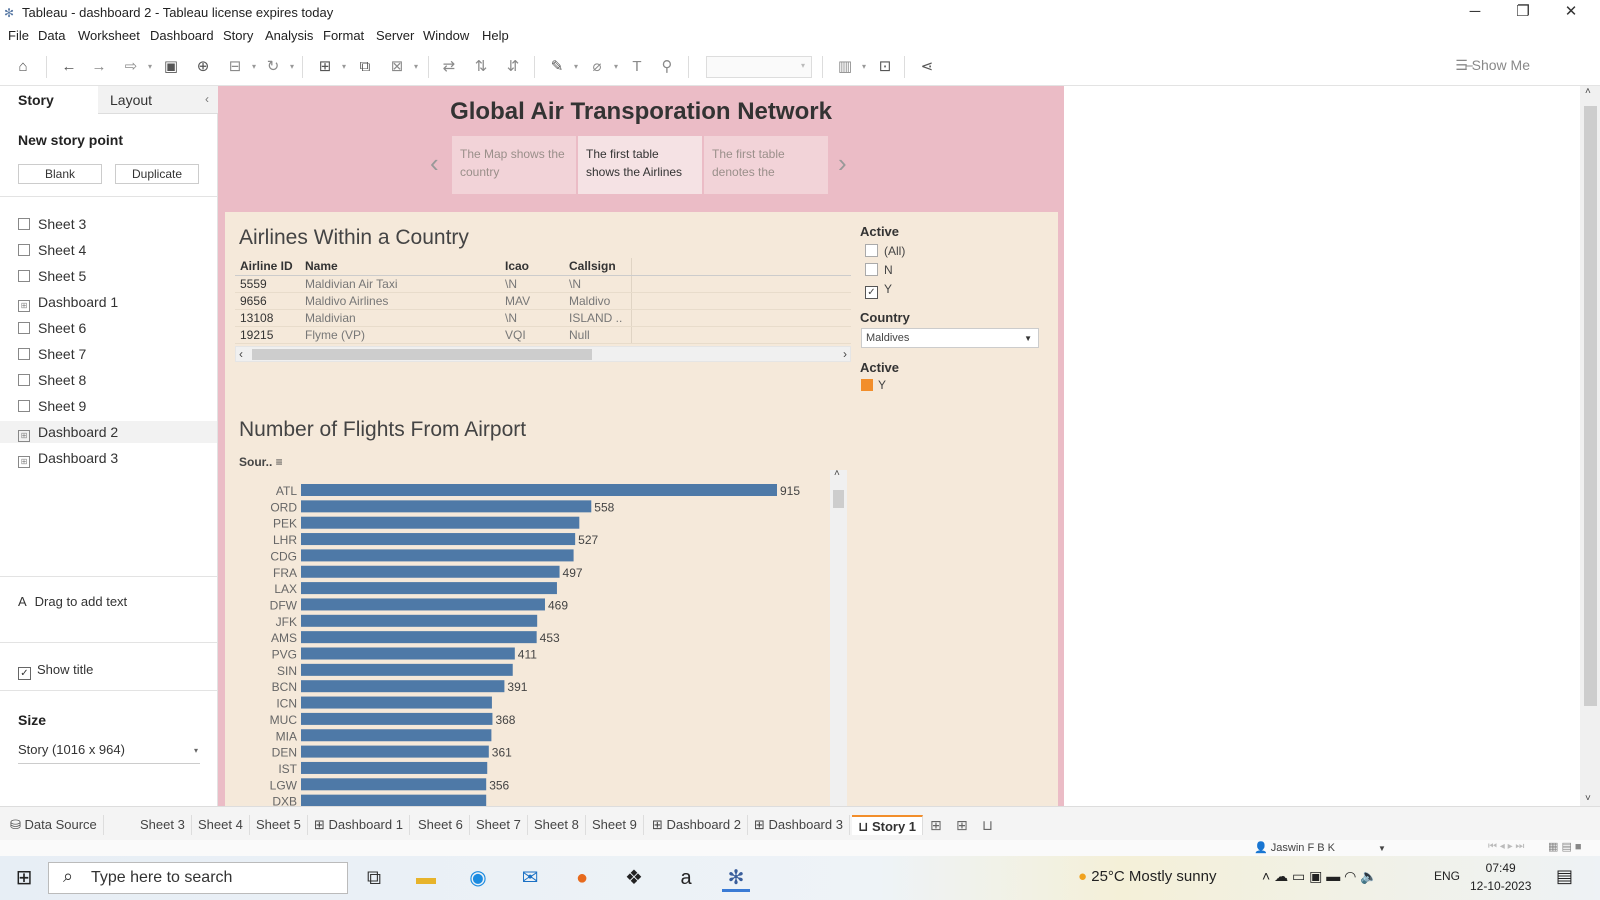 This screenshot has width=1600, height=900. I want to click on clear-sheet-icon: ⊠, so click(397, 67).